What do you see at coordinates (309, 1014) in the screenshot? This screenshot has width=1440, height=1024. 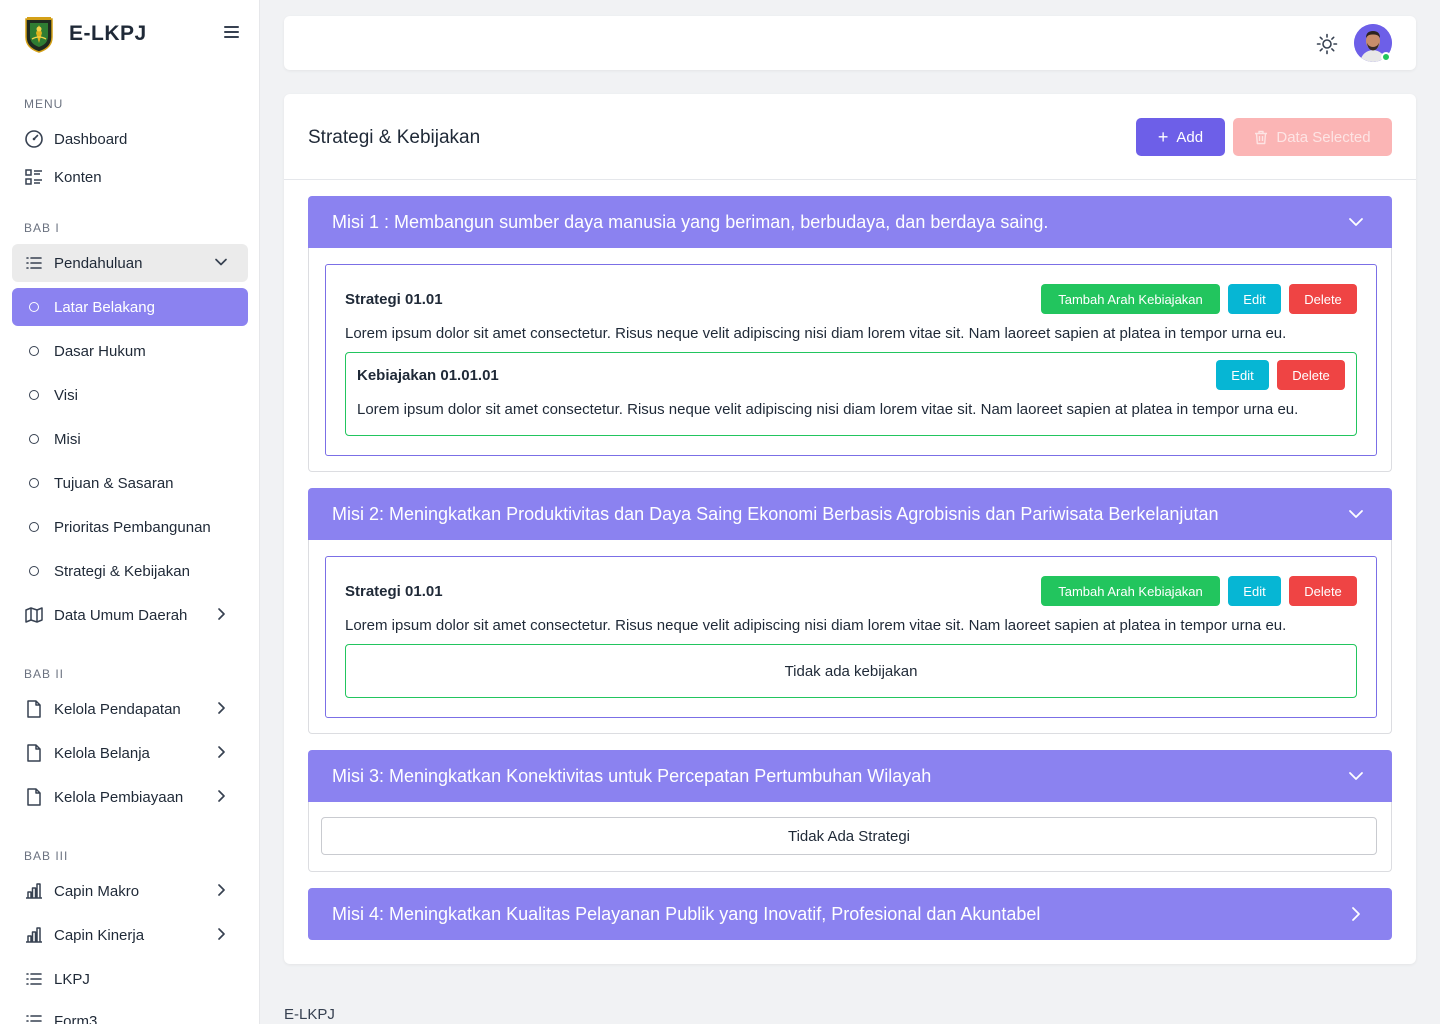 I see `footer-text: E-LKPJ` at bounding box center [309, 1014].